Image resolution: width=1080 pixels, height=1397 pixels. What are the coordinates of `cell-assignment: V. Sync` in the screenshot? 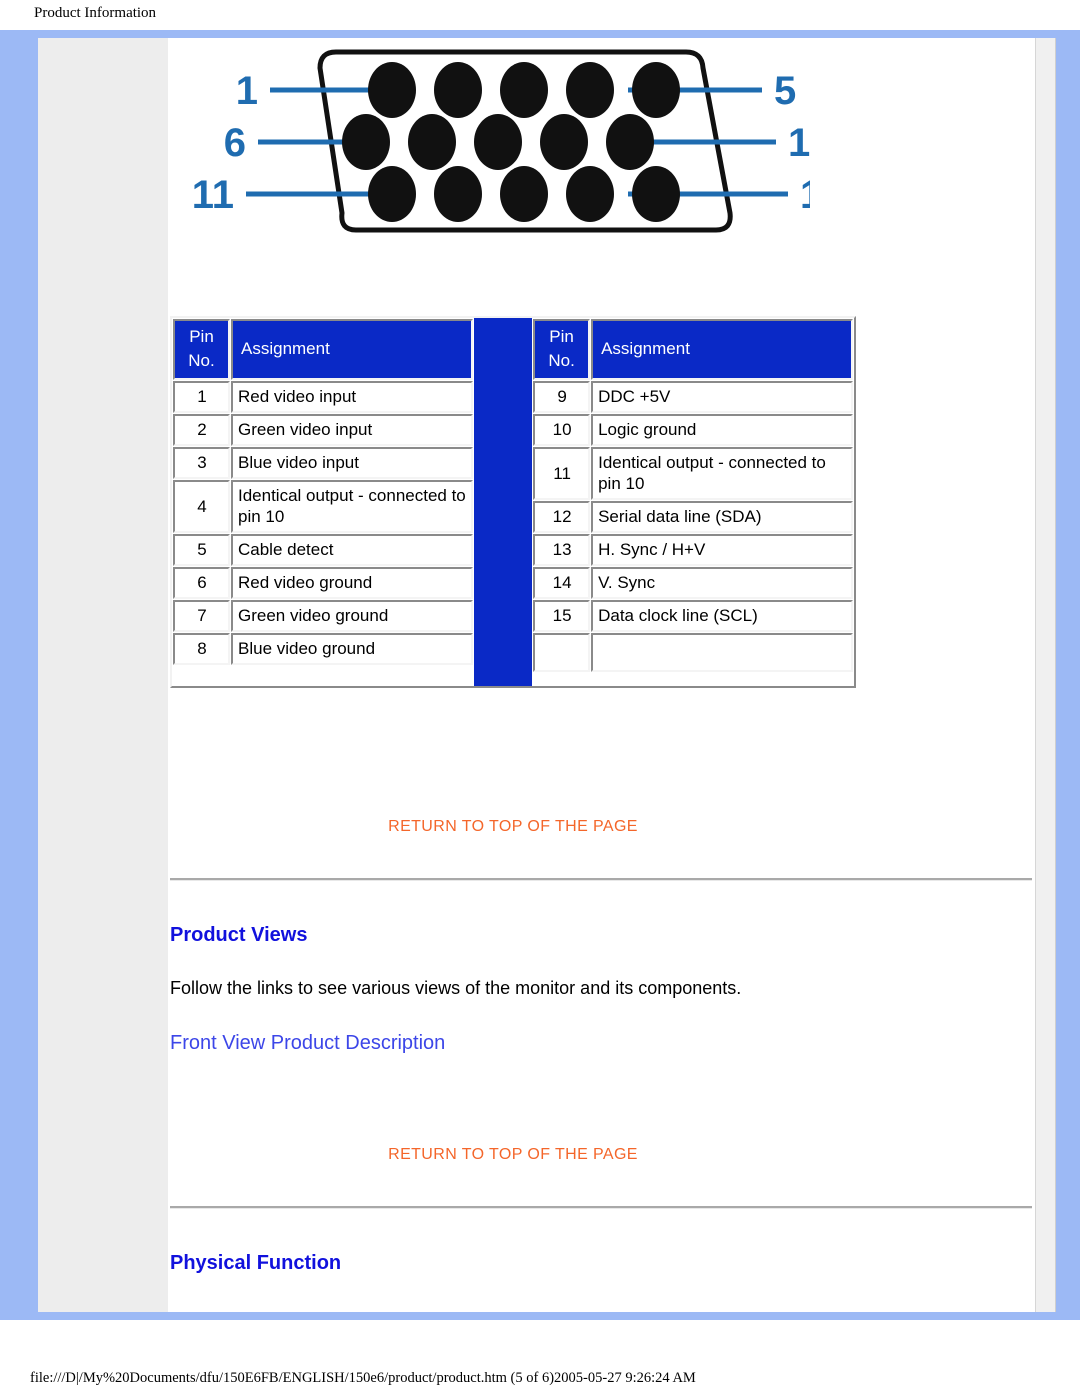 It's located at (722, 583).